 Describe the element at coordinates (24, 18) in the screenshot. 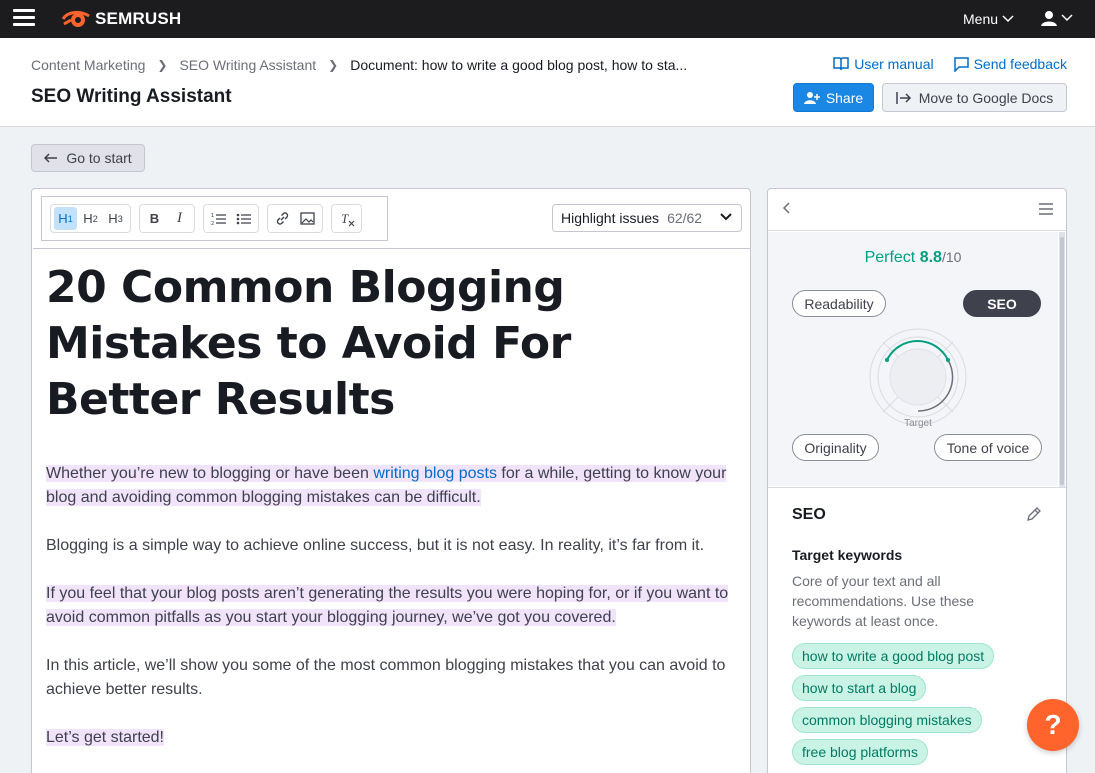

I see `hamburger-menu-icon` at that location.